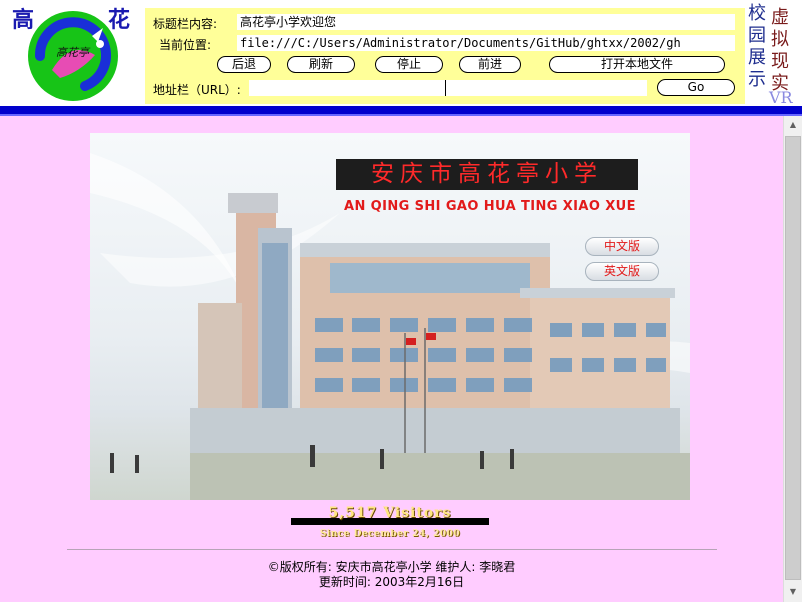 The image size is (802, 602). I want to click on scroll-up-arrow-icon: ▲, so click(793, 125).